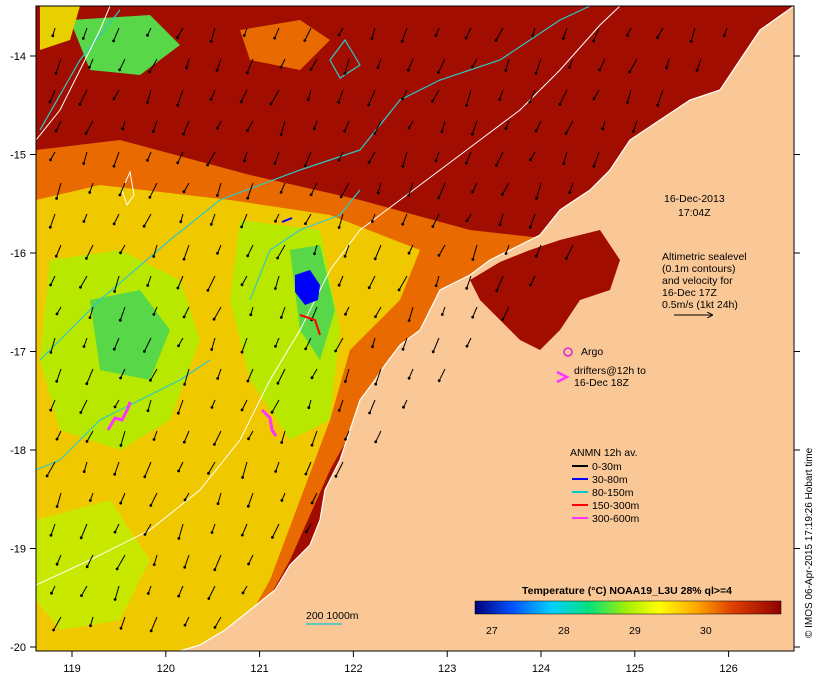  I want to click on x-tick-label: 123, so click(447, 669).